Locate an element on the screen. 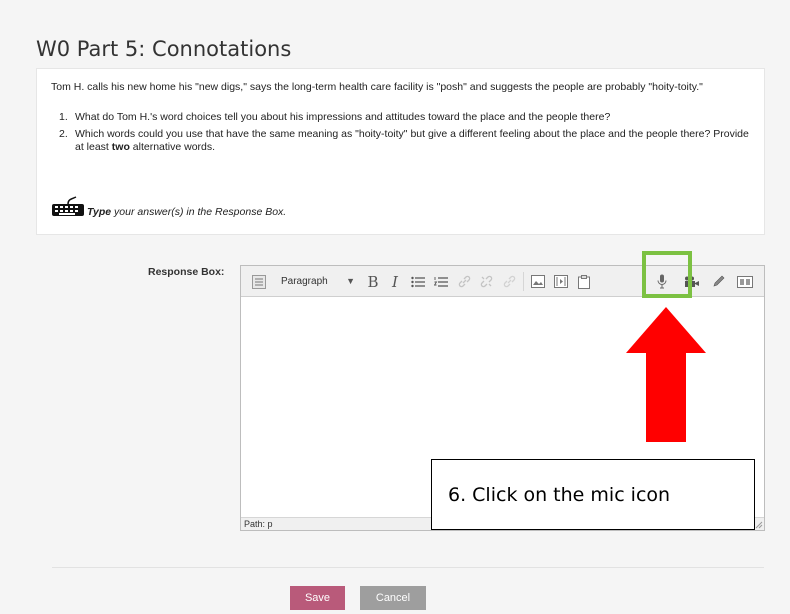 The width and height of the screenshot is (790, 614). link-icon is located at coordinates (464, 281).